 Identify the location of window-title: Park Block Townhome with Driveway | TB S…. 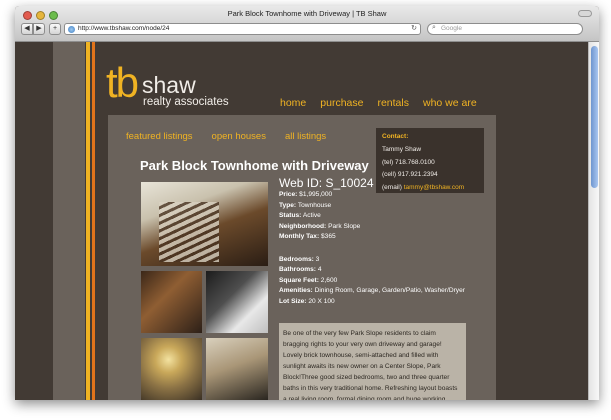
(307, 13).